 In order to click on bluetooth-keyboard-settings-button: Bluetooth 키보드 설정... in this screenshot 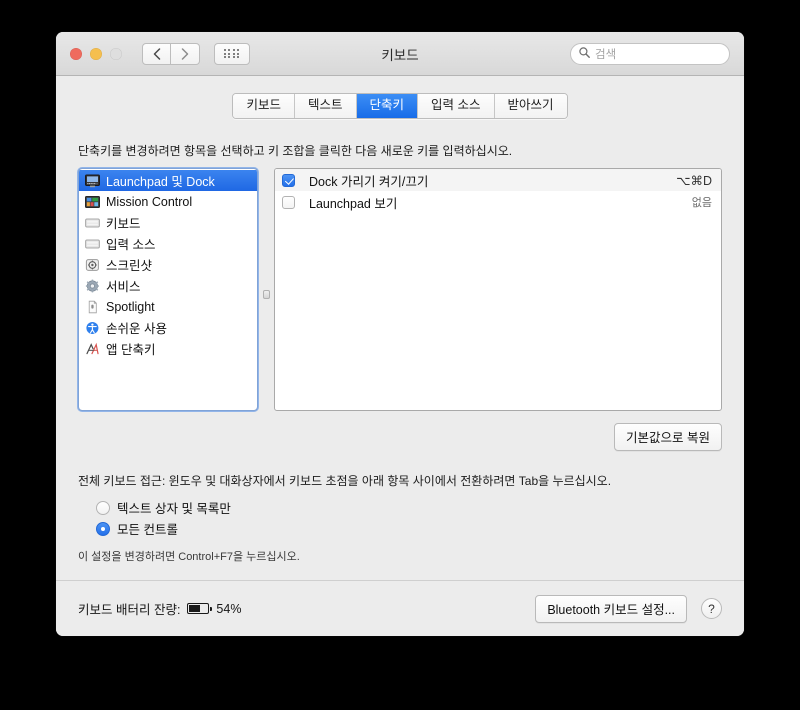, I will do `click(611, 608)`.